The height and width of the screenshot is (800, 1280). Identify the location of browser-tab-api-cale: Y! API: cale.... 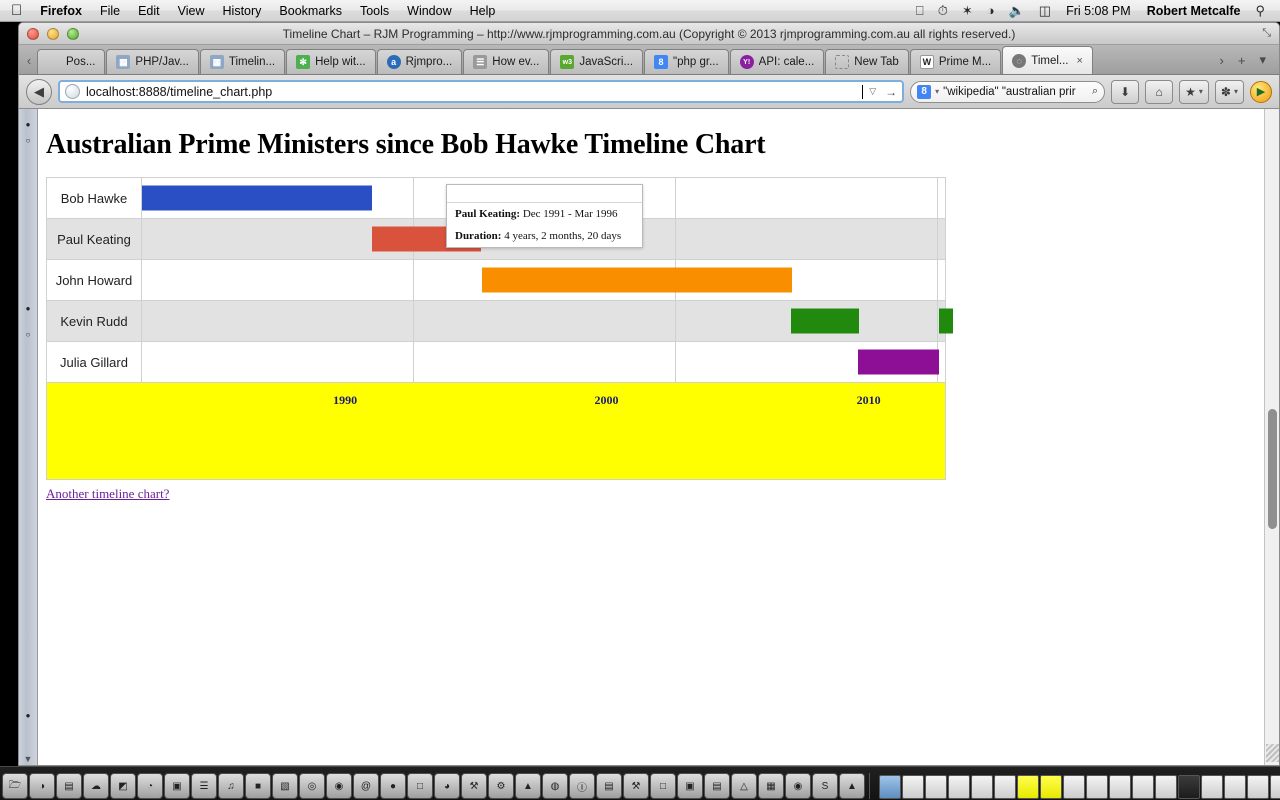
(777, 61).